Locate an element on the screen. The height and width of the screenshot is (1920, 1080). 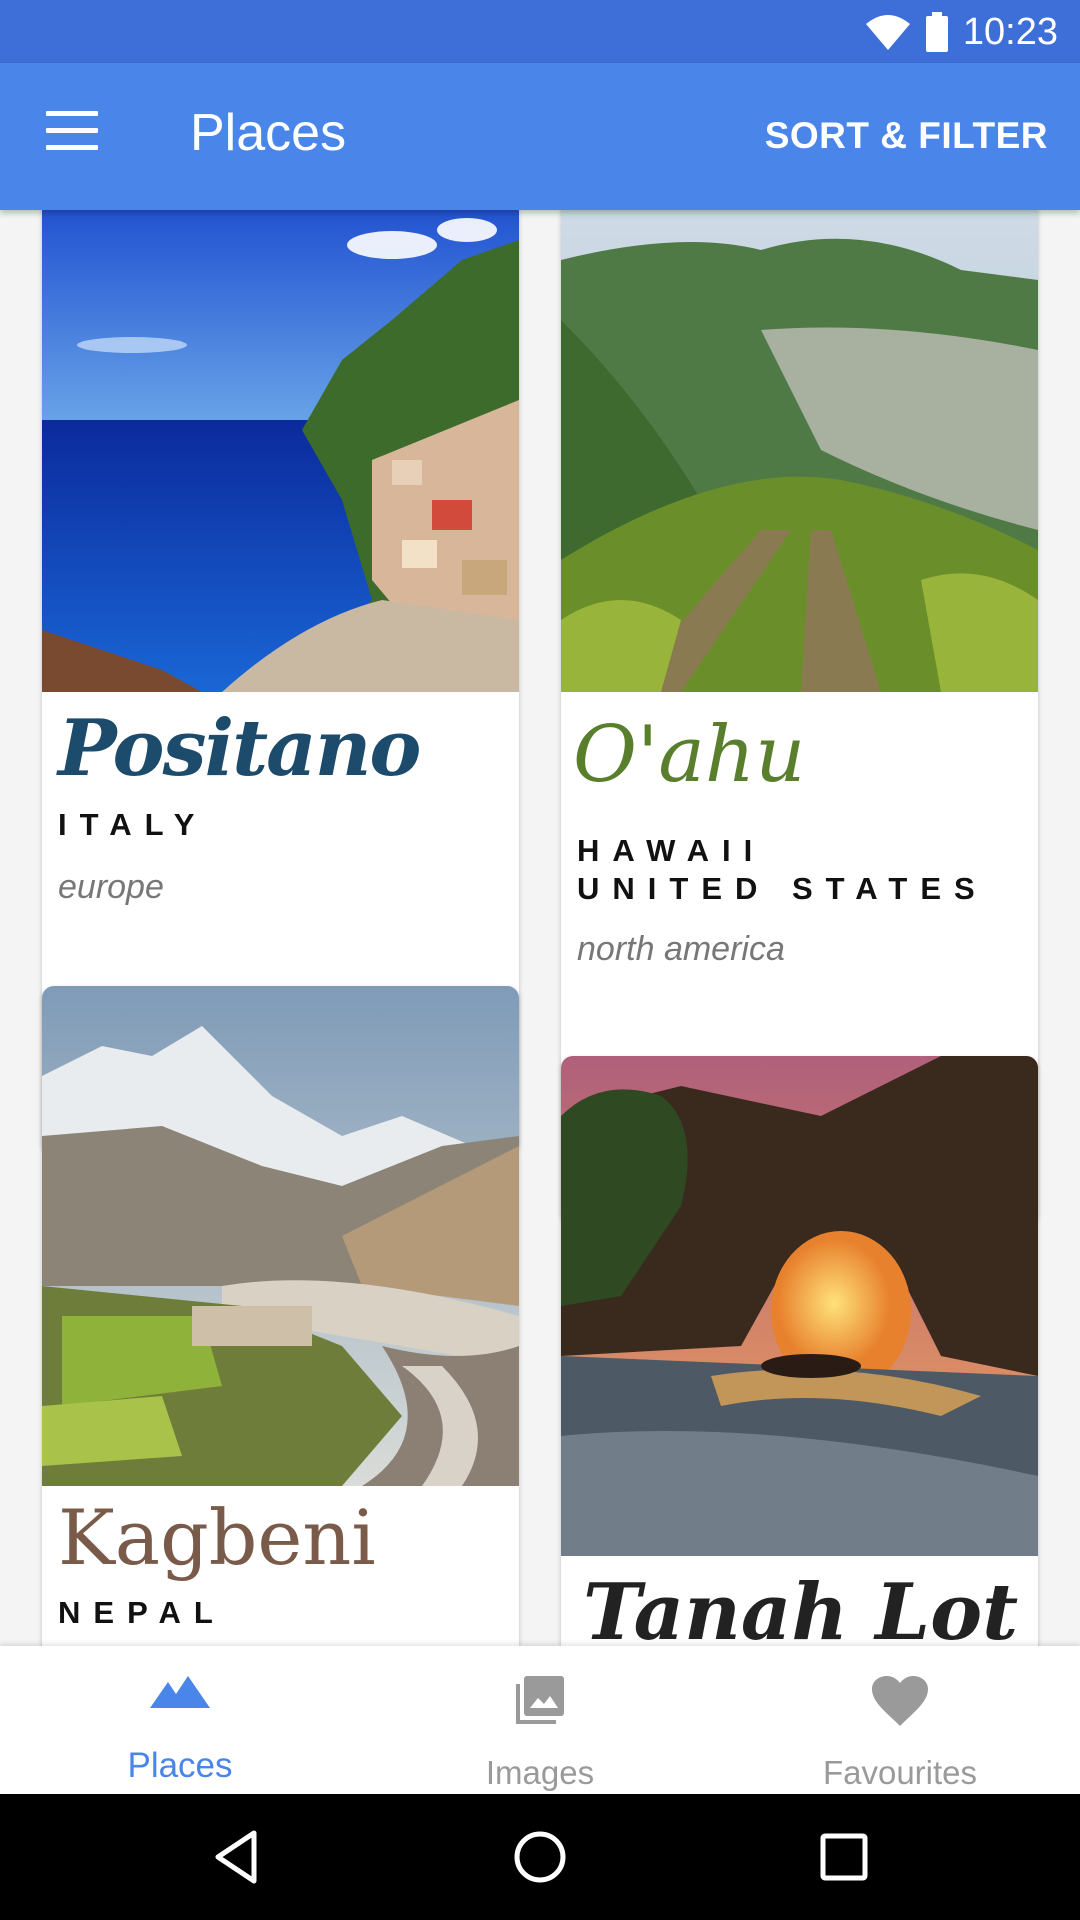
bottom-navigation: Places Images Favourites is located at coordinates (540, 1720).